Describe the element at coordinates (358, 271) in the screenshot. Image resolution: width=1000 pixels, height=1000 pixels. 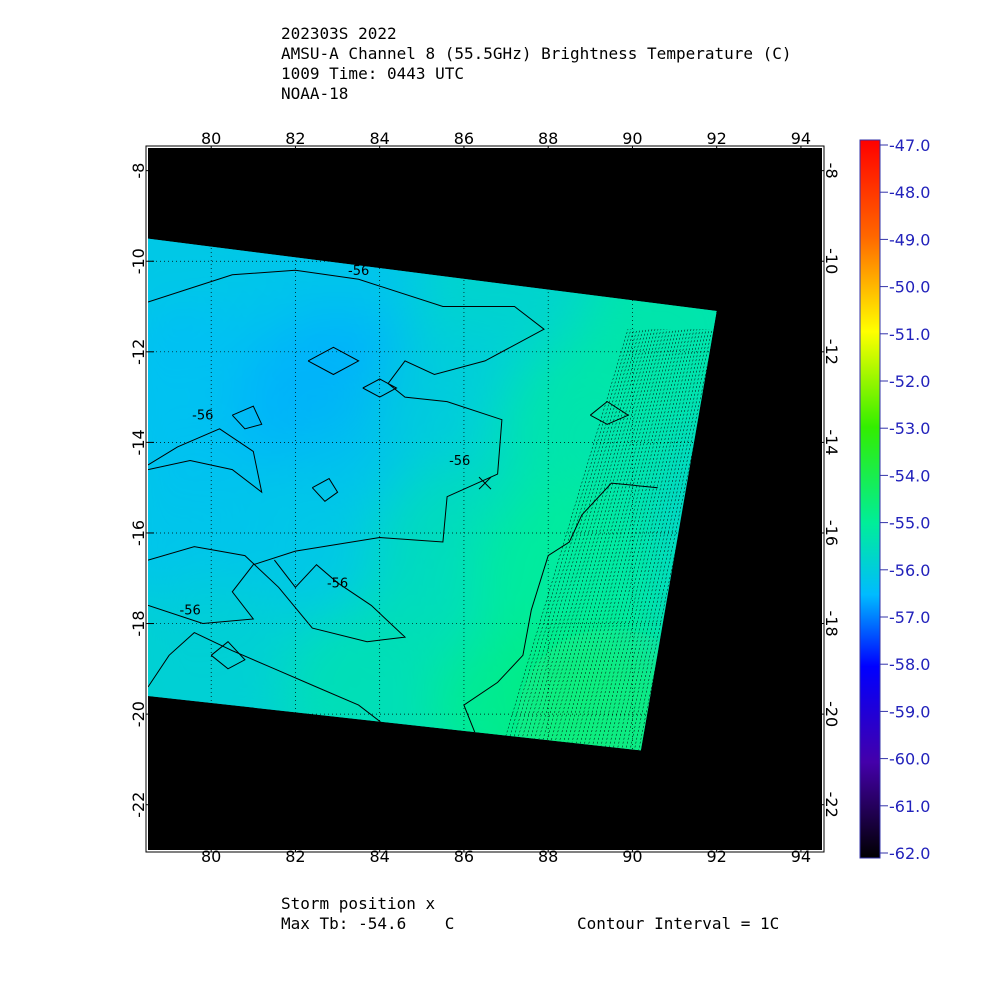
I see `contour-label-0: -56` at that location.